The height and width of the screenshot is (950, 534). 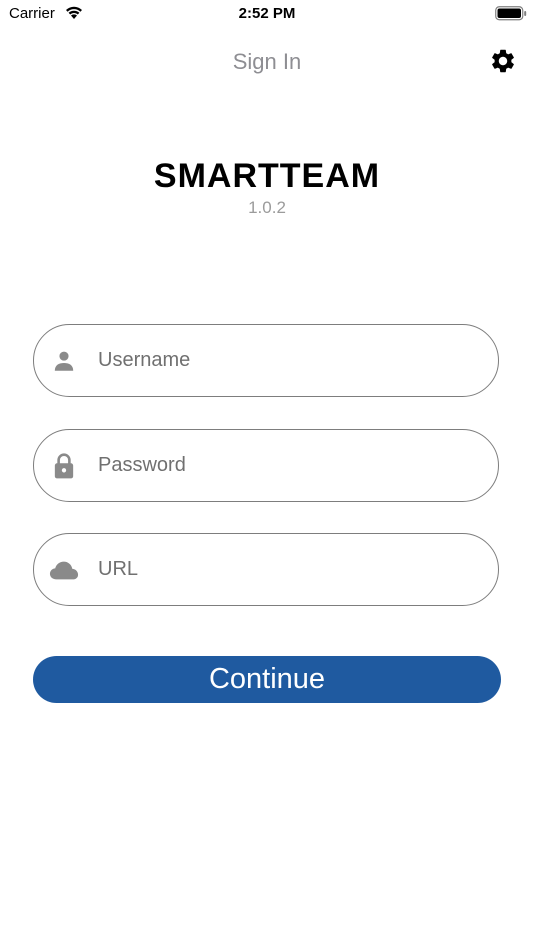 What do you see at coordinates (267, 679) in the screenshot?
I see `continue-button: Continue` at bounding box center [267, 679].